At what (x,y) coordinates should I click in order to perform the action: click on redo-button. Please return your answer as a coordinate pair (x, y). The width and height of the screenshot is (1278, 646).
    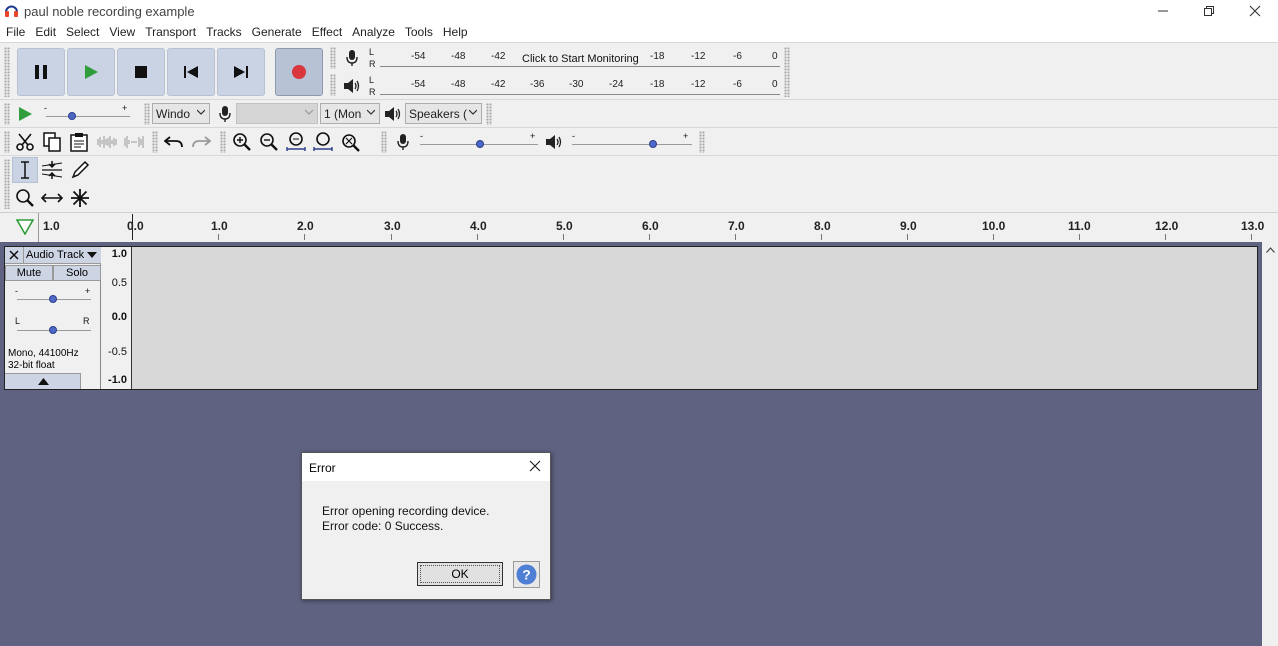
    Looking at the image, I should click on (201, 142).